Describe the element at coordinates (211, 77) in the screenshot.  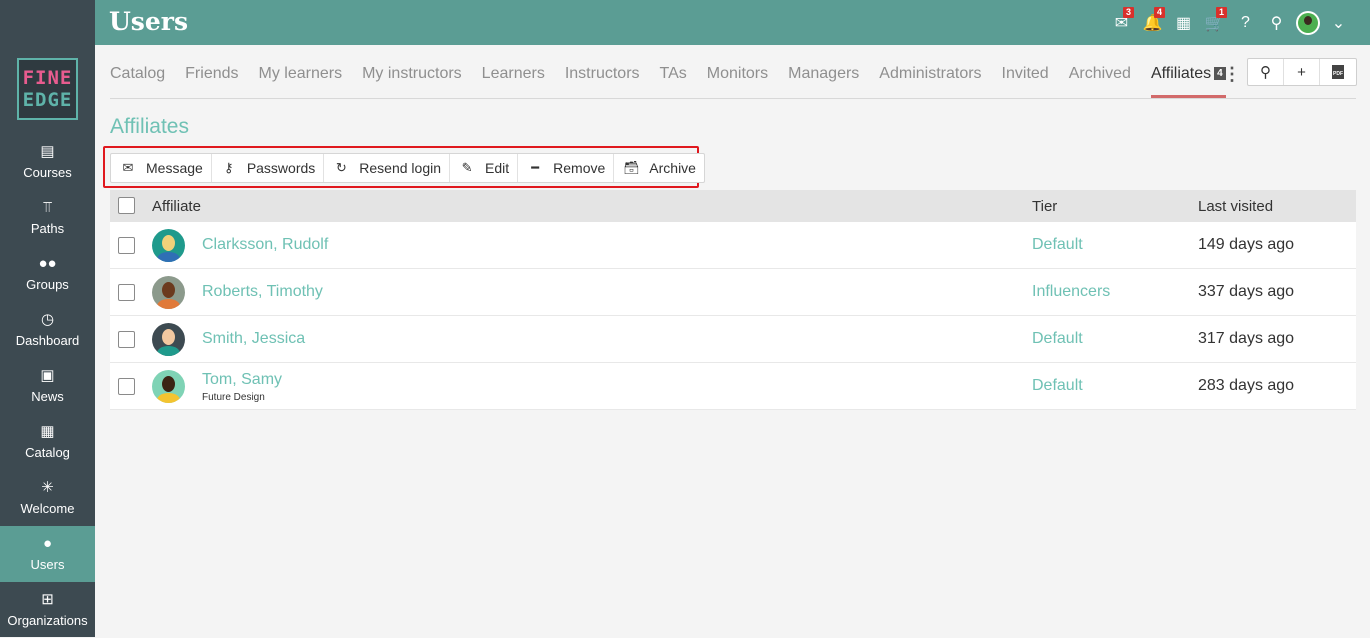
I see `tab-friends: Friends` at that location.